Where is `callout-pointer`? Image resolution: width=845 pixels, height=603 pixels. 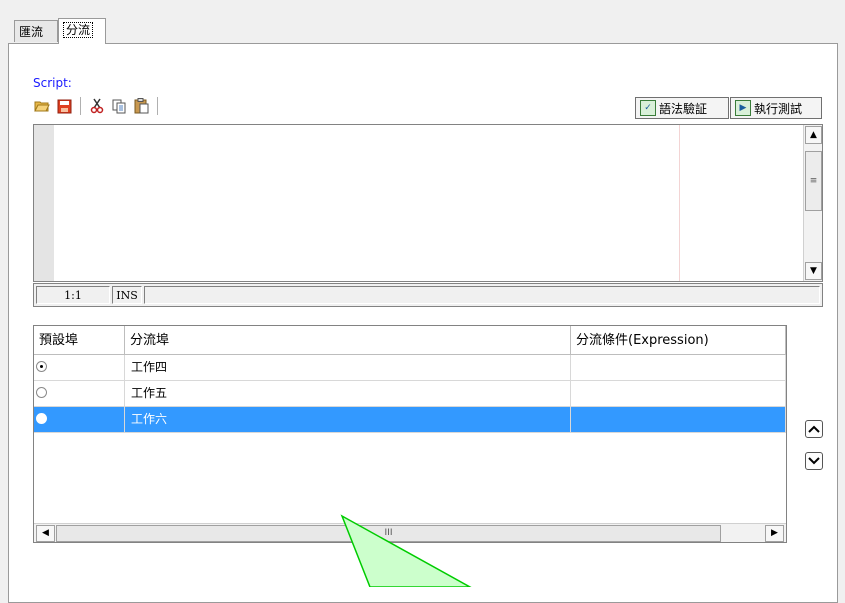 callout-pointer is located at coordinates (406, 550).